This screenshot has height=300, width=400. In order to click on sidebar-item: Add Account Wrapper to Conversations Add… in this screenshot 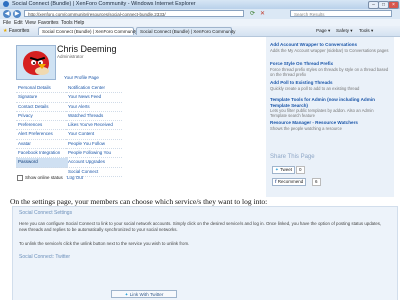, I will do `click(330, 47)`.